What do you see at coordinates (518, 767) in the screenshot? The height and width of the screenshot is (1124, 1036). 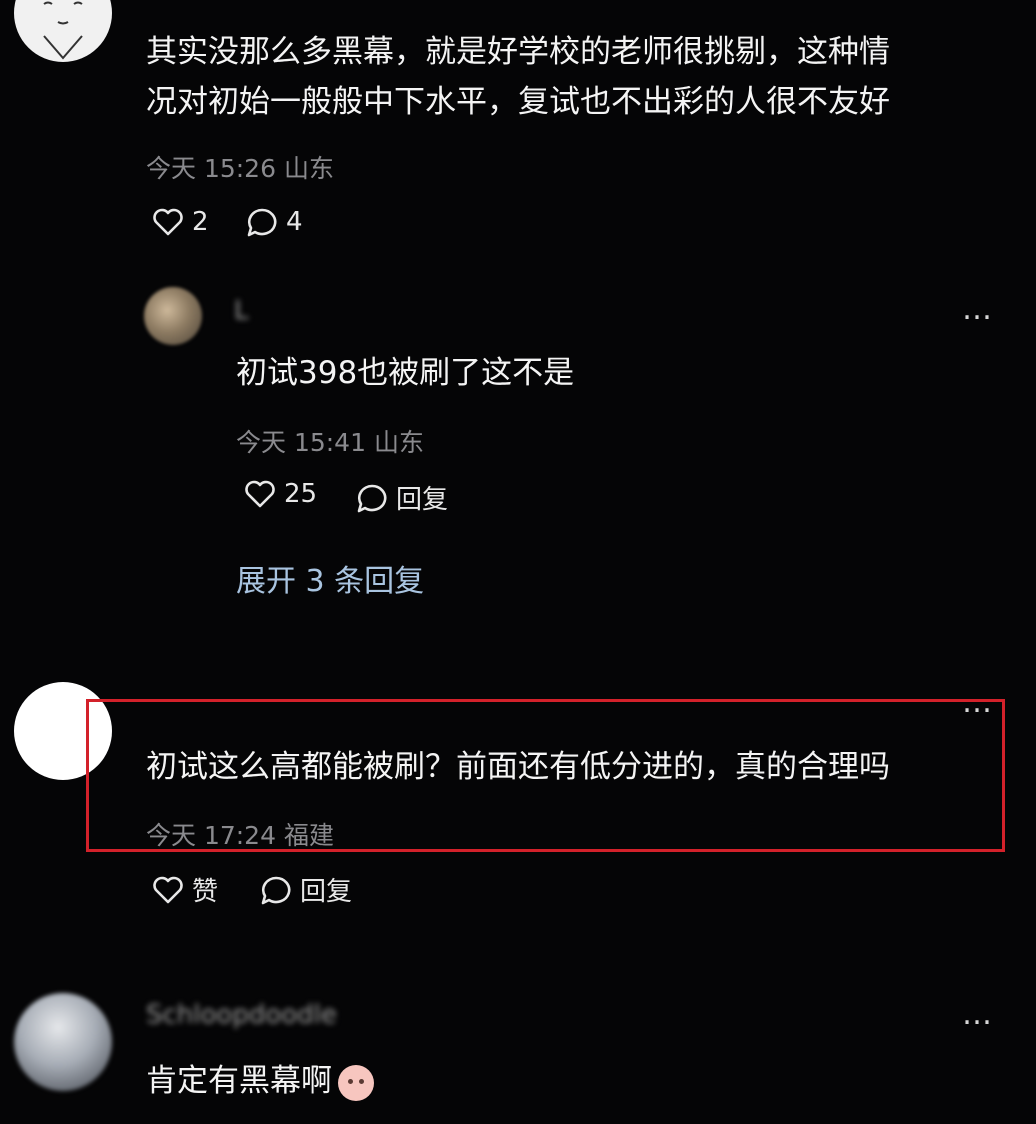 I see `comment-text: 初试这么高都能被刷？前面还有低分进的，真的合理吗` at bounding box center [518, 767].